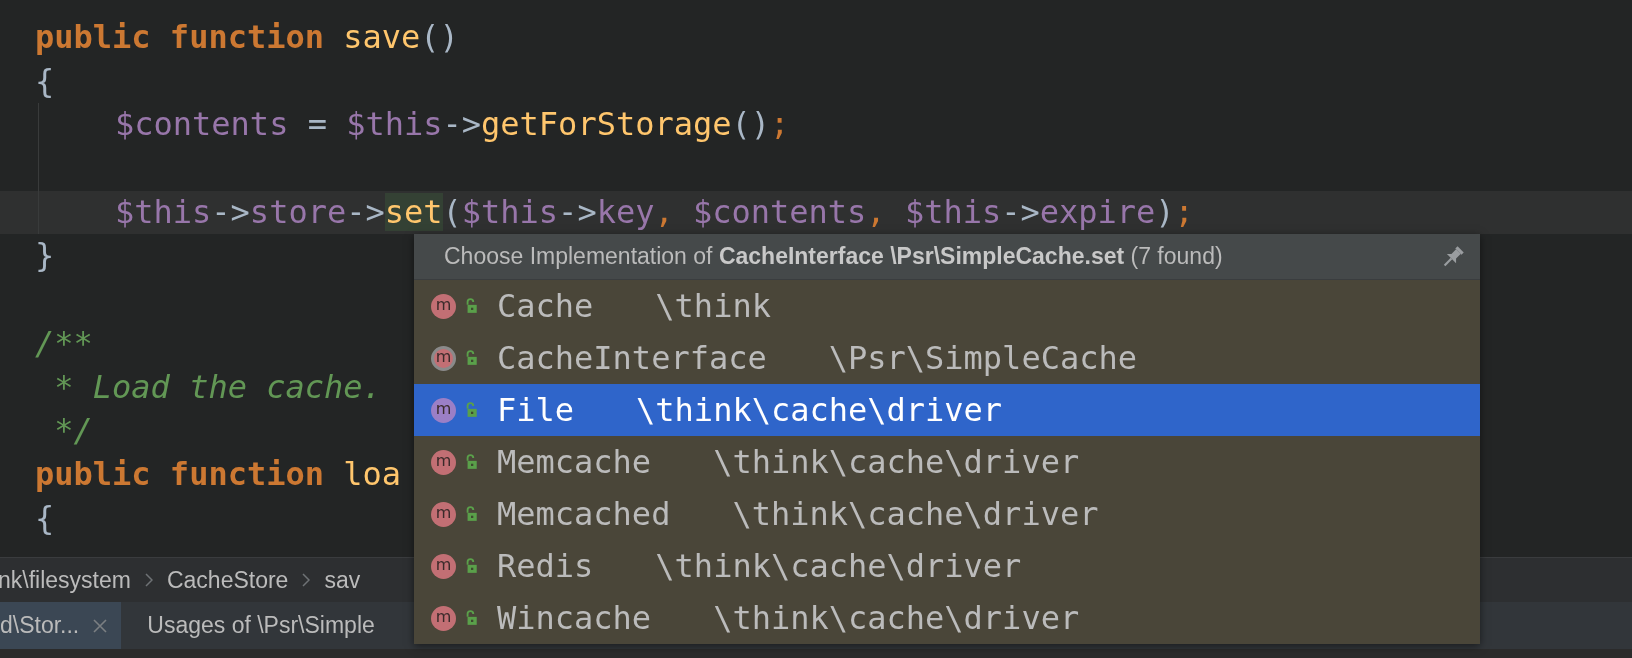  Describe the element at coordinates (654, 212) in the screenshot. I see `code-line: $this->store->set($this->key, $contents, $this->expire);` at that location.